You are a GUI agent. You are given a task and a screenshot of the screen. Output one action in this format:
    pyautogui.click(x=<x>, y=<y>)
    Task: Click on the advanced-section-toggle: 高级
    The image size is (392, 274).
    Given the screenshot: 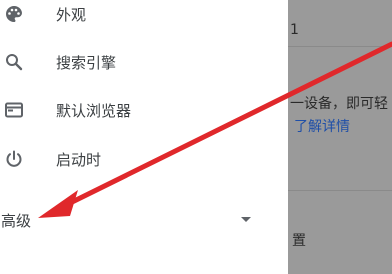 What is the action you would take?
    pyautogui.click(x=144, y=220)
    